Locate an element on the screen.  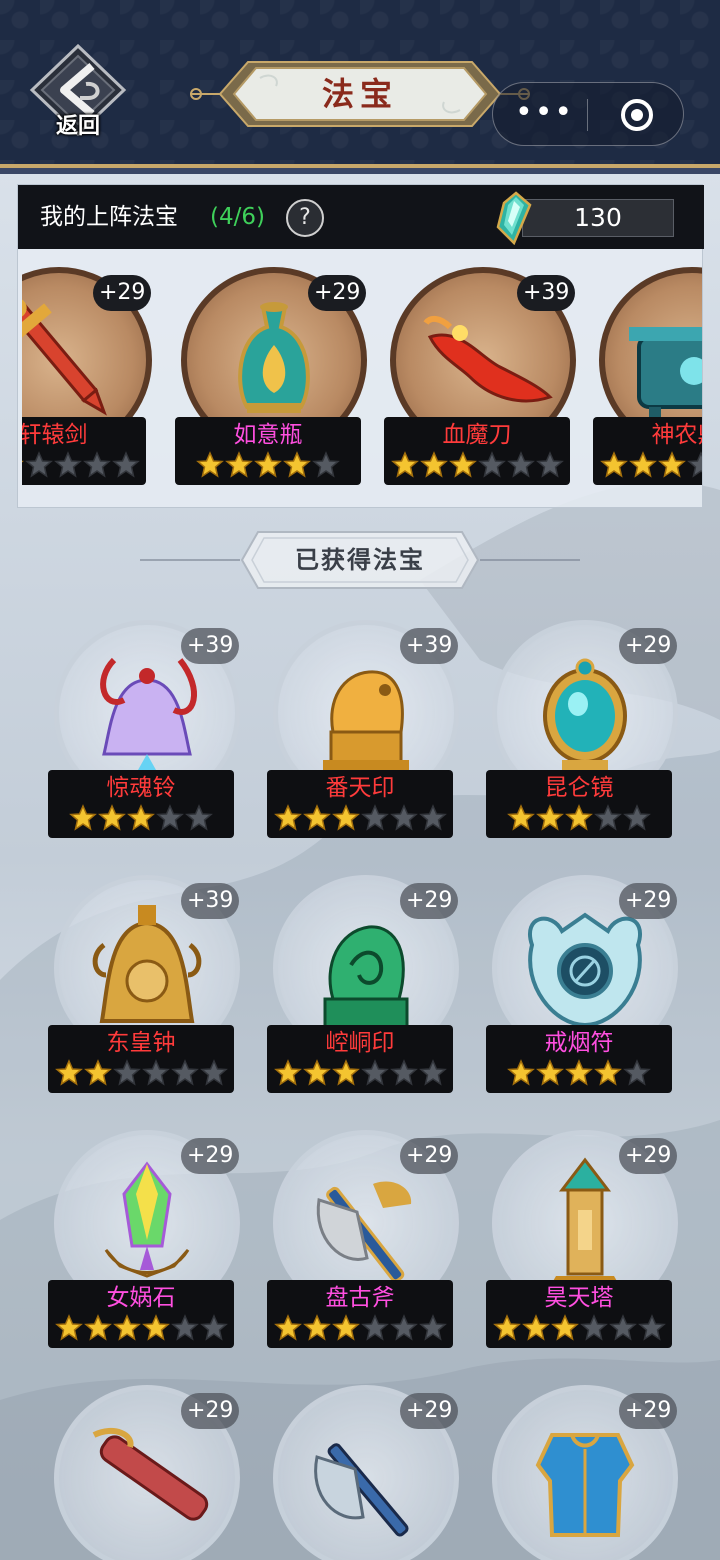
item-name: 神农鼎 is located at coordinates (677, 435).